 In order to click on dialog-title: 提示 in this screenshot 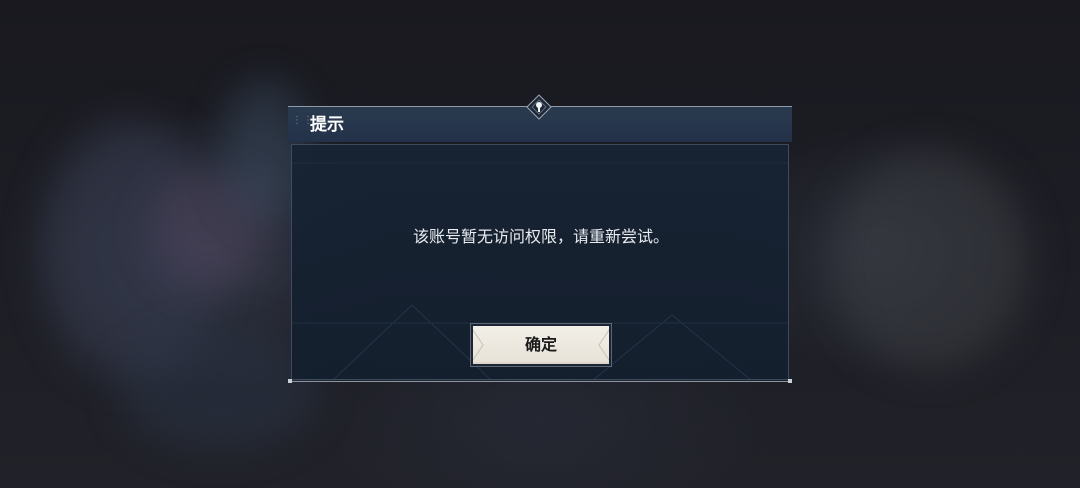, I will do `click(327, 125)`.